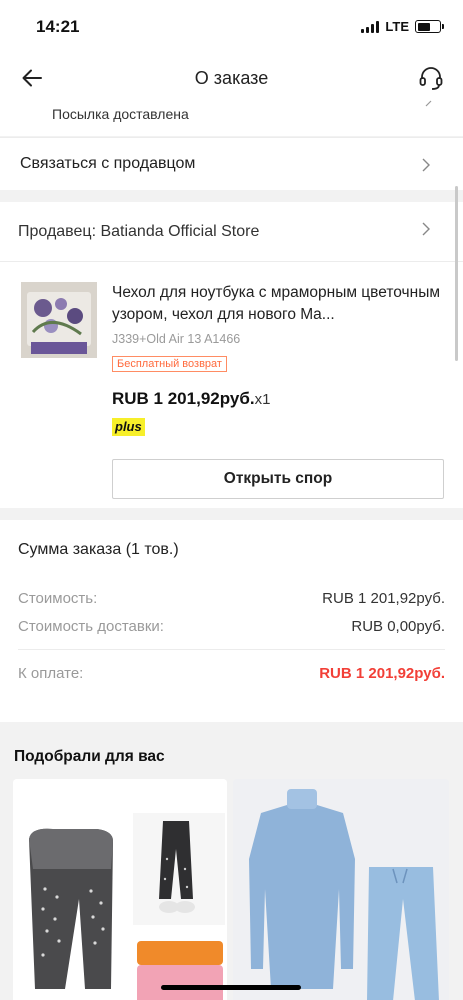  Describe the element at coordinates (231, 598) in the screenshot. I see `cost-line: Стоимость: RUB 1 201,92руб.` at that location.